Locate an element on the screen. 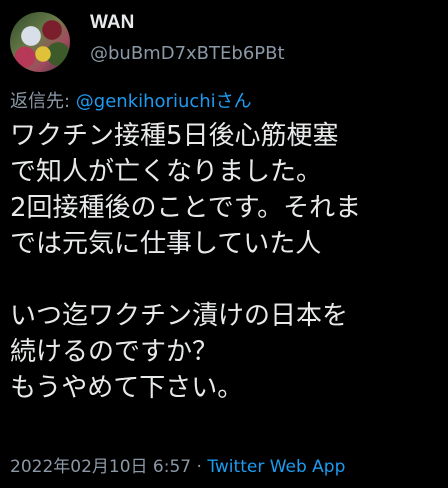 Image resolution: width=448 pixels, height=488 pixels. timestamp: 2022年02月10日 6:57 is located at coordinates (100, 467).